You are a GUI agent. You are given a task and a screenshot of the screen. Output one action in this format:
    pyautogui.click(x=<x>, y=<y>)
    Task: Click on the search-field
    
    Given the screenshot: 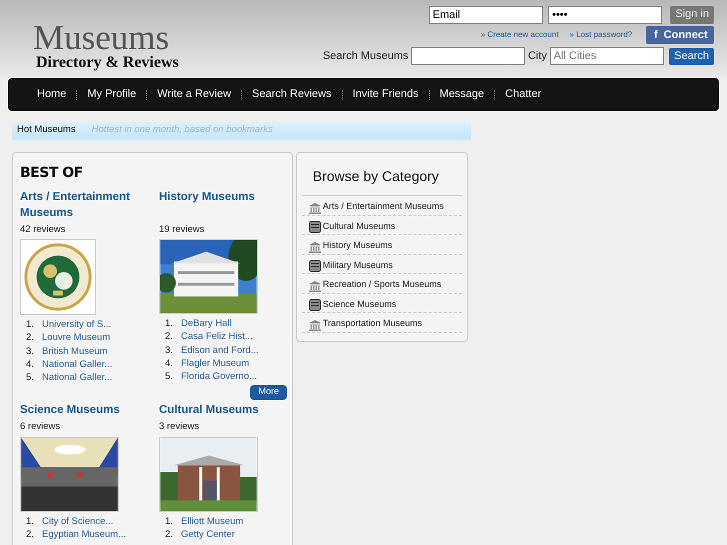 What is the action you would take?
    pyautogui.click(x=468, y=56)
    